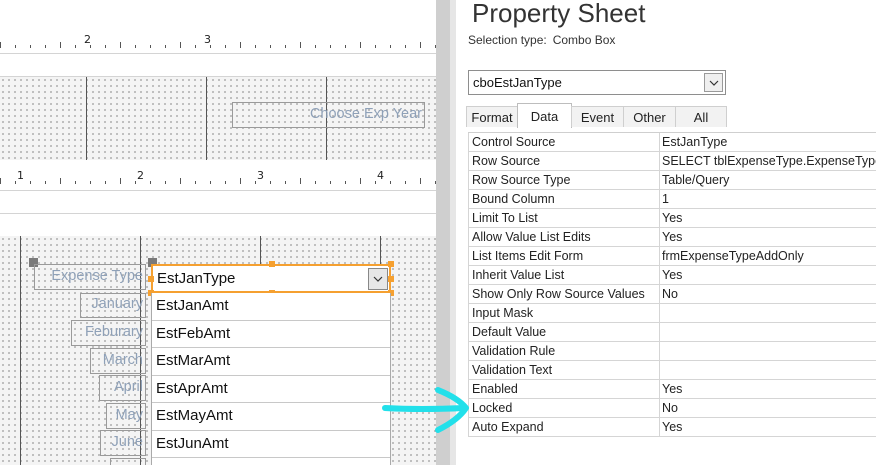  I want to click on tab-format: Format, so click(492, 116).